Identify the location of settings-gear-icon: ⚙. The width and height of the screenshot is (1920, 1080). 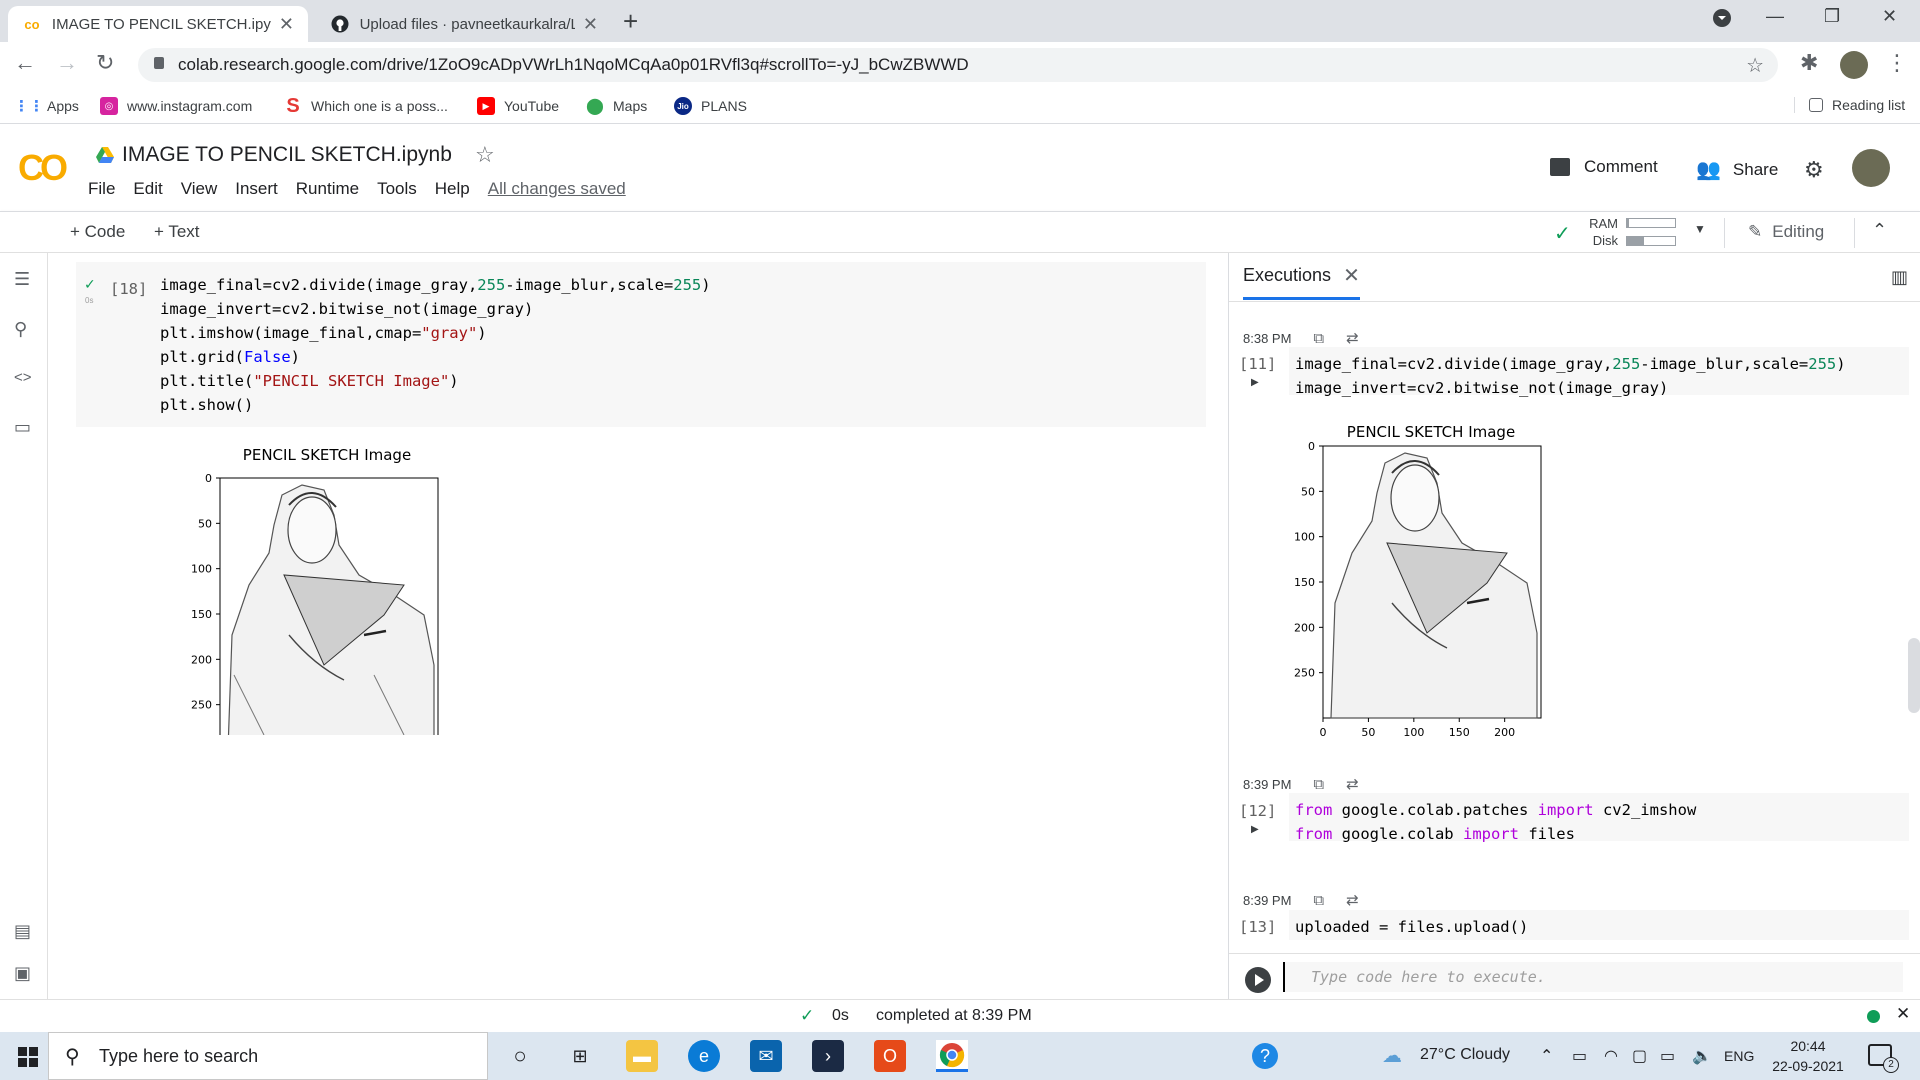
(1814, 170).